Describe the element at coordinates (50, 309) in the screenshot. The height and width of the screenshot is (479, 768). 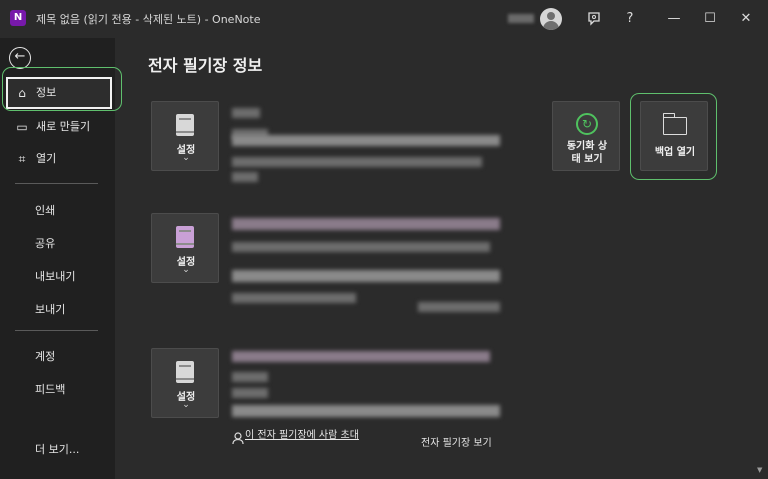
I see `sidebar-item-send: 보내기` at that location.